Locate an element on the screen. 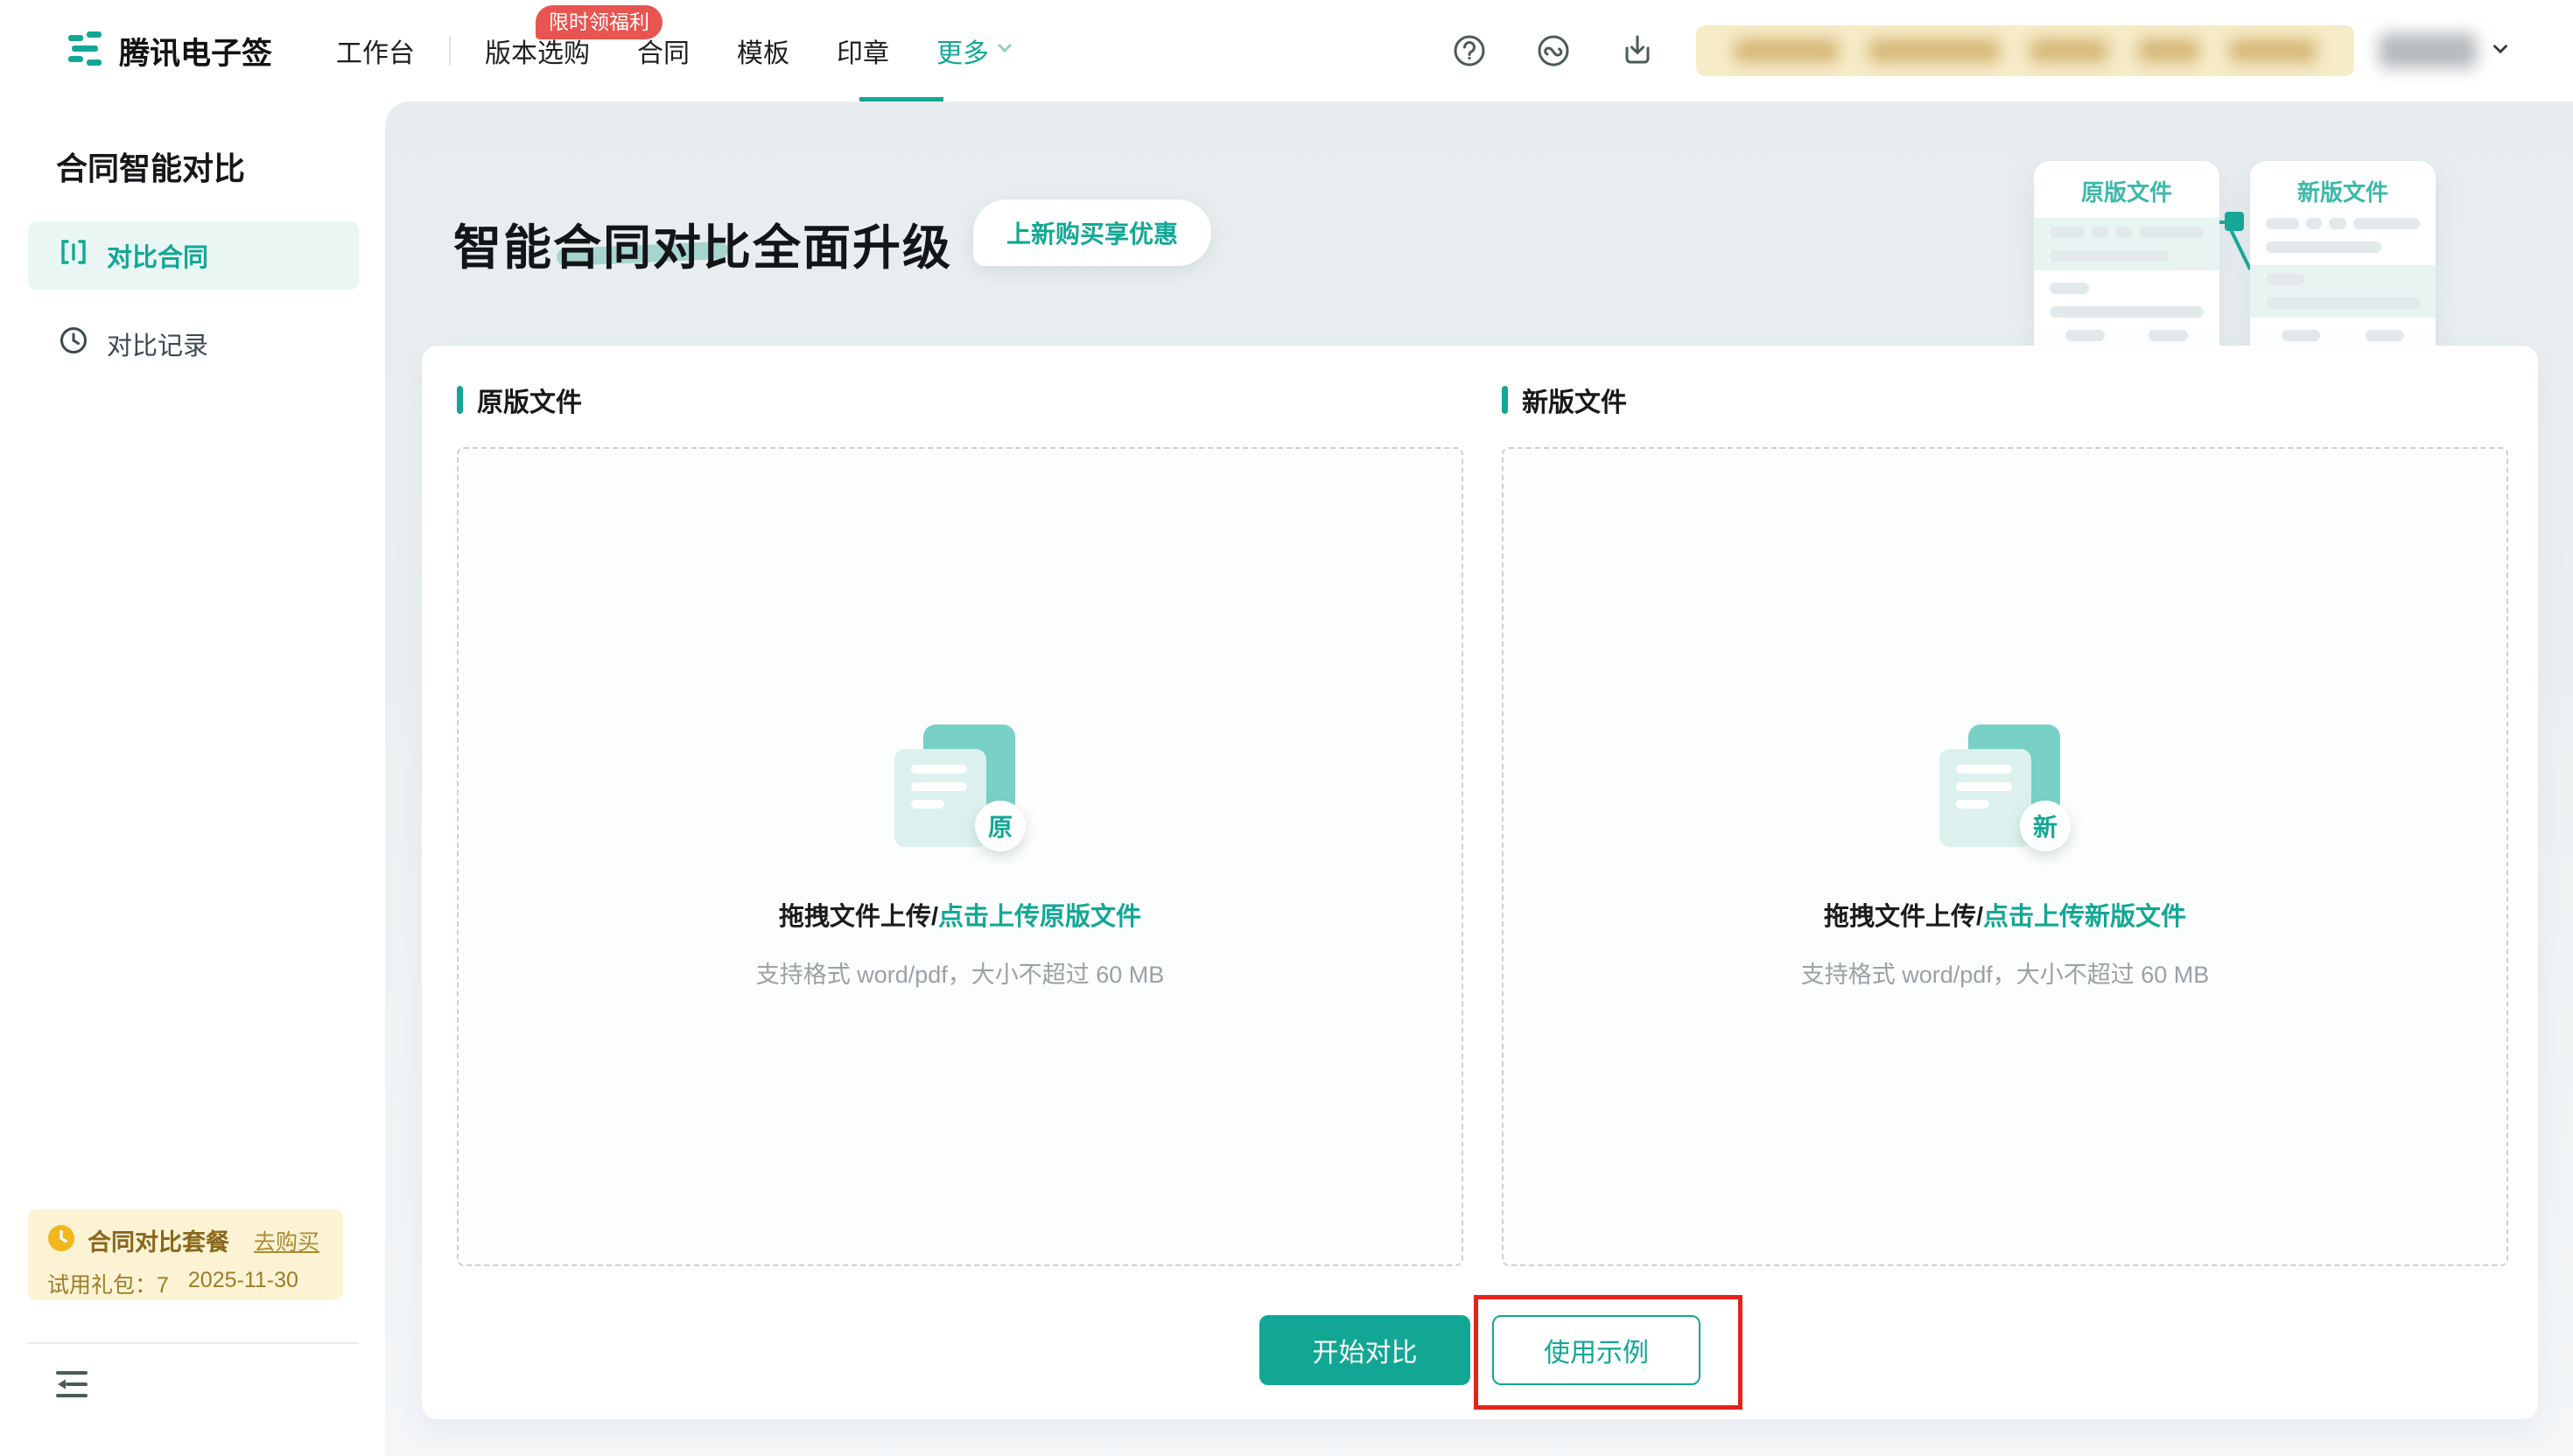  help-icon is located at coordinates (1469, 51).